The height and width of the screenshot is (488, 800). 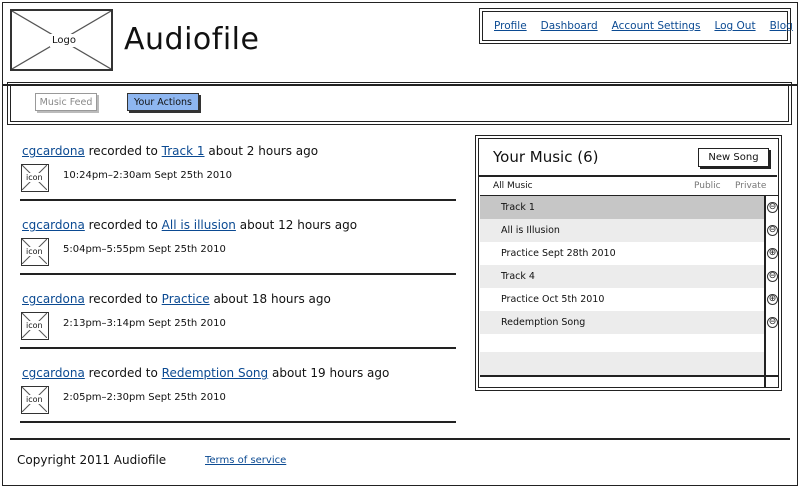 What do you see at coordinates (622, 322) in the screenshot?
I see `list-item: Redemption Song` at bounding box center [622, 322].